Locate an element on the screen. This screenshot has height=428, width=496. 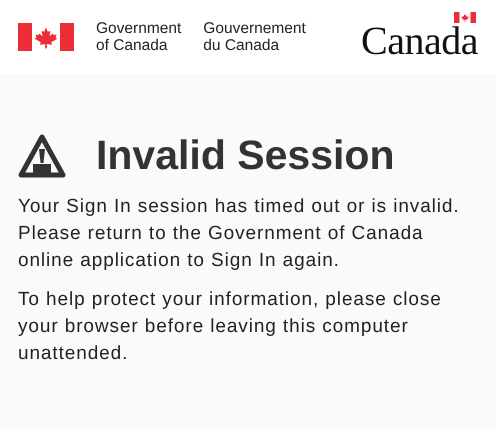
canada-flag-icon is located at coordinates (46, 37).